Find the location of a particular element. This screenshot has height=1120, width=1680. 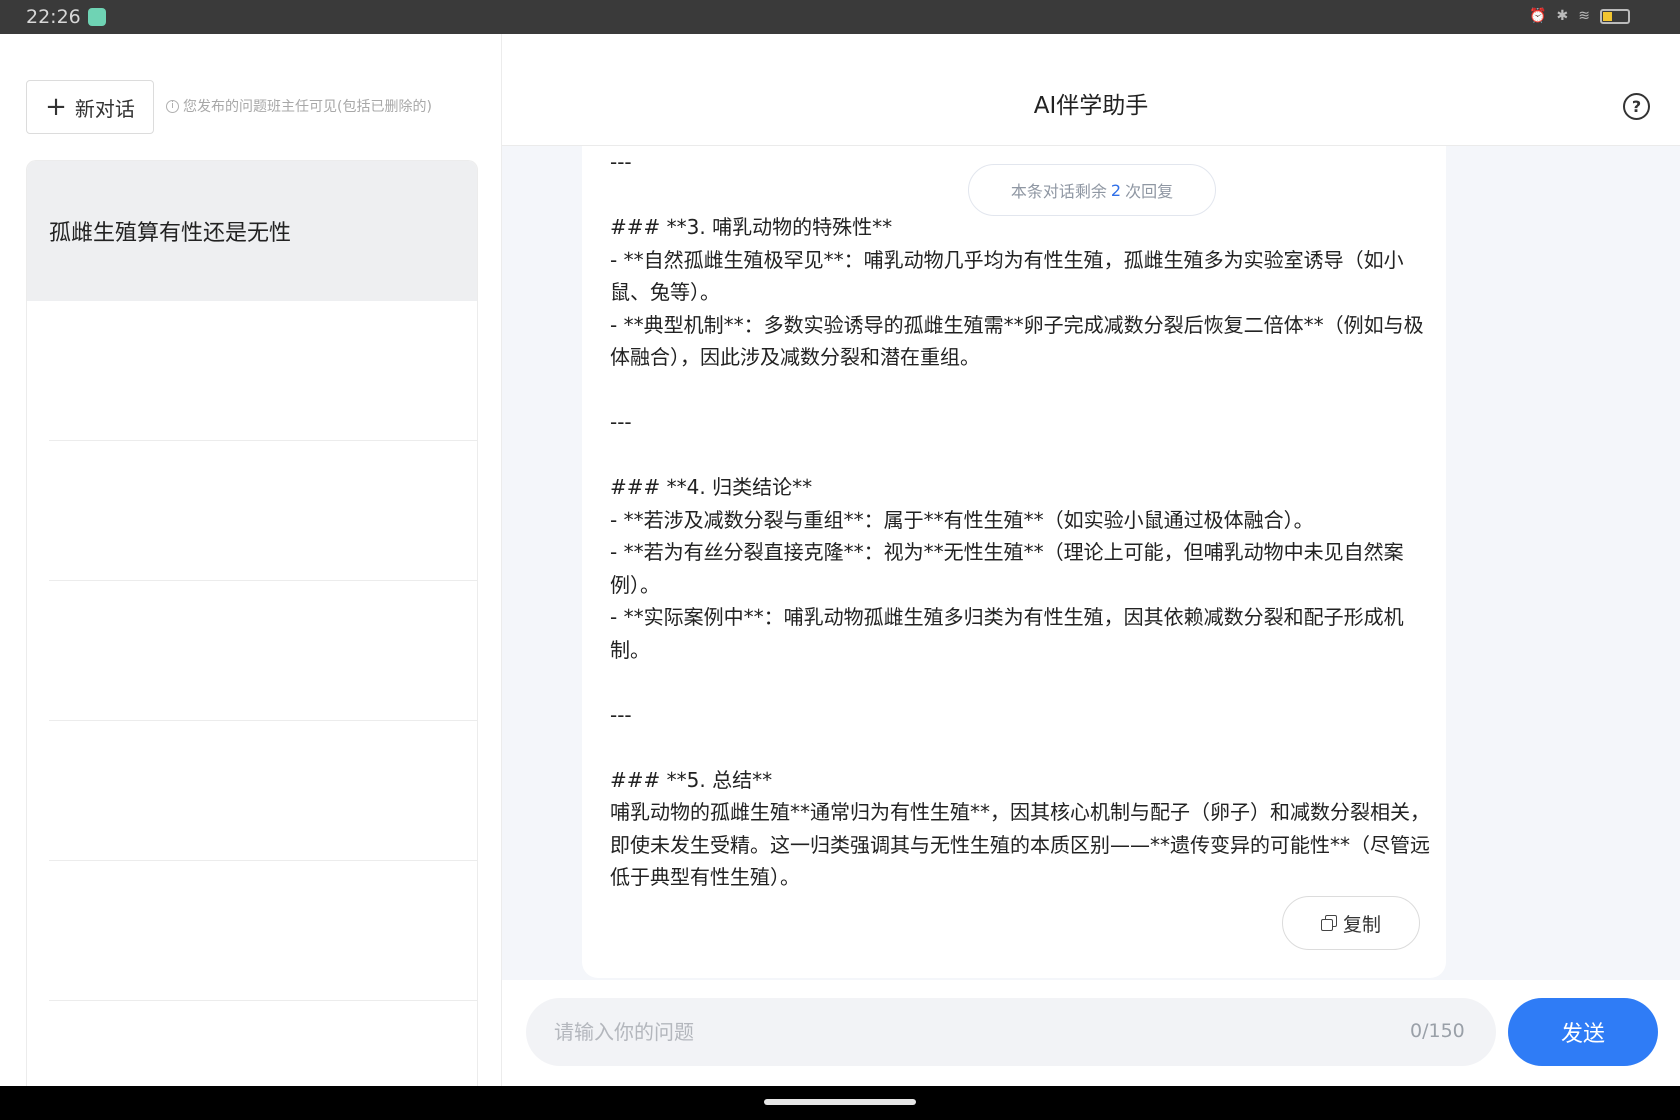

status-time: 22:26 is located at coordinates (53, 17).